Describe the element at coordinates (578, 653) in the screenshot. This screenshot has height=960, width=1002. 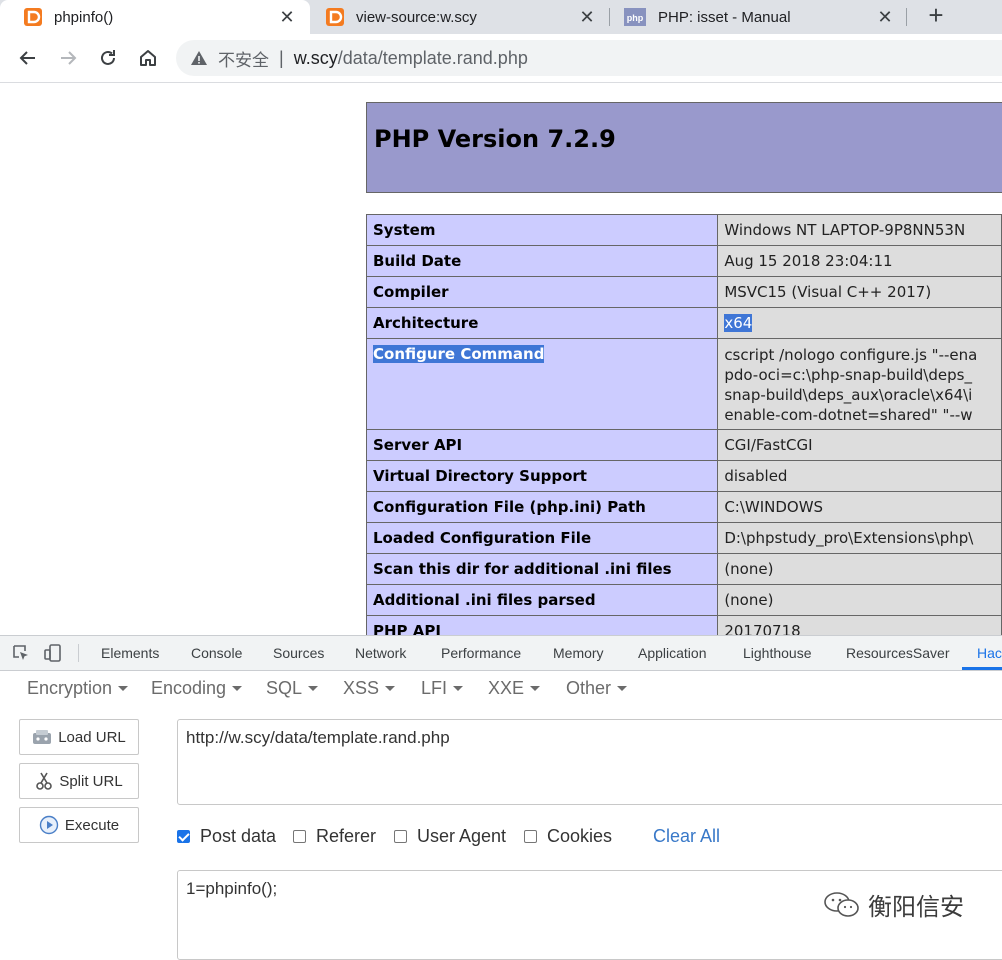
I see `tab-memory: Memory` at that location.